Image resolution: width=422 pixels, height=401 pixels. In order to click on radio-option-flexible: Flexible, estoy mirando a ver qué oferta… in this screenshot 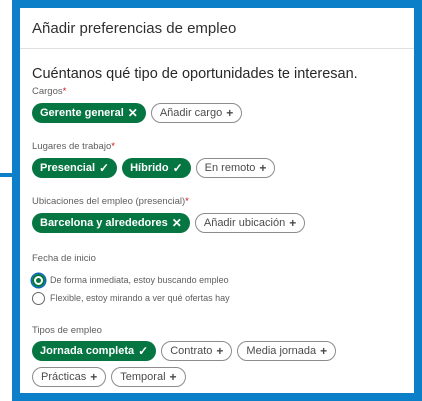, I will do `click(217, 298)`.